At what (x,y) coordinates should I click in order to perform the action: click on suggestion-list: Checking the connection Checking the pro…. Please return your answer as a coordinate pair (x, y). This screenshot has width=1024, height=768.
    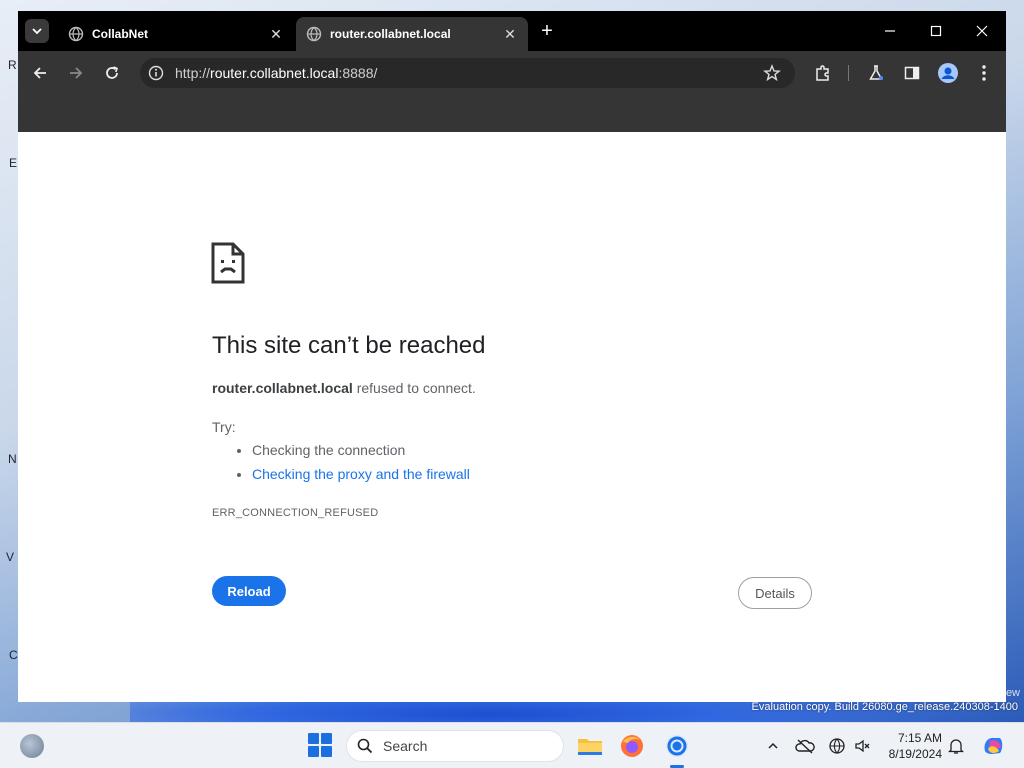
    Looking at the image, I should click on (361, 466).